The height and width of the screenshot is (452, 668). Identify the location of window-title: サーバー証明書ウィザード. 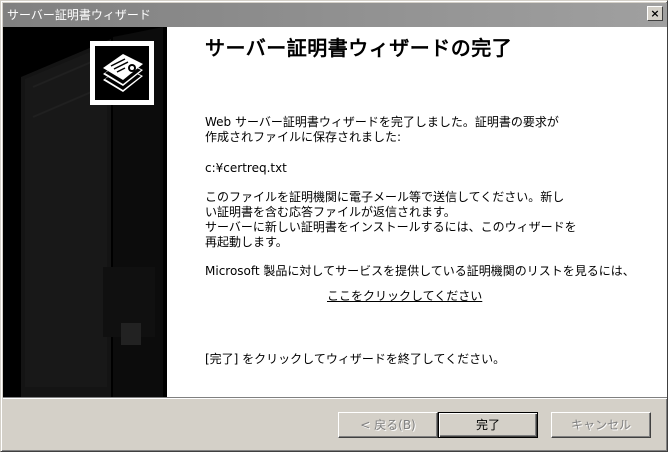
(79, 15).